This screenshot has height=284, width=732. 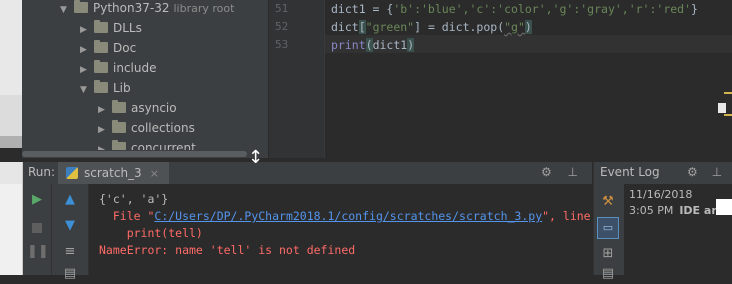 I want to click on code-token: dict1, so click(x=390, y=45).